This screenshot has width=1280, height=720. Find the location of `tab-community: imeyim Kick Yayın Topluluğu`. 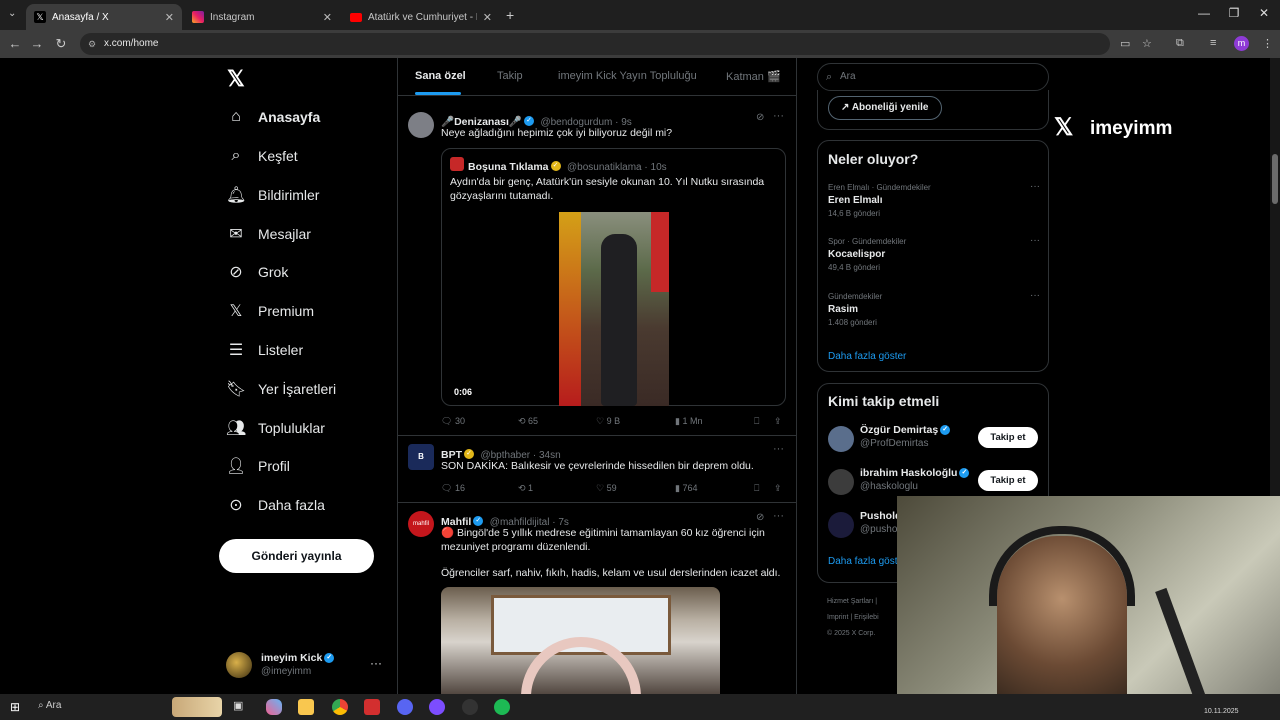

tab-community: imeyim Kick Yayın Topluluğu is located at coordinates (627, 76).